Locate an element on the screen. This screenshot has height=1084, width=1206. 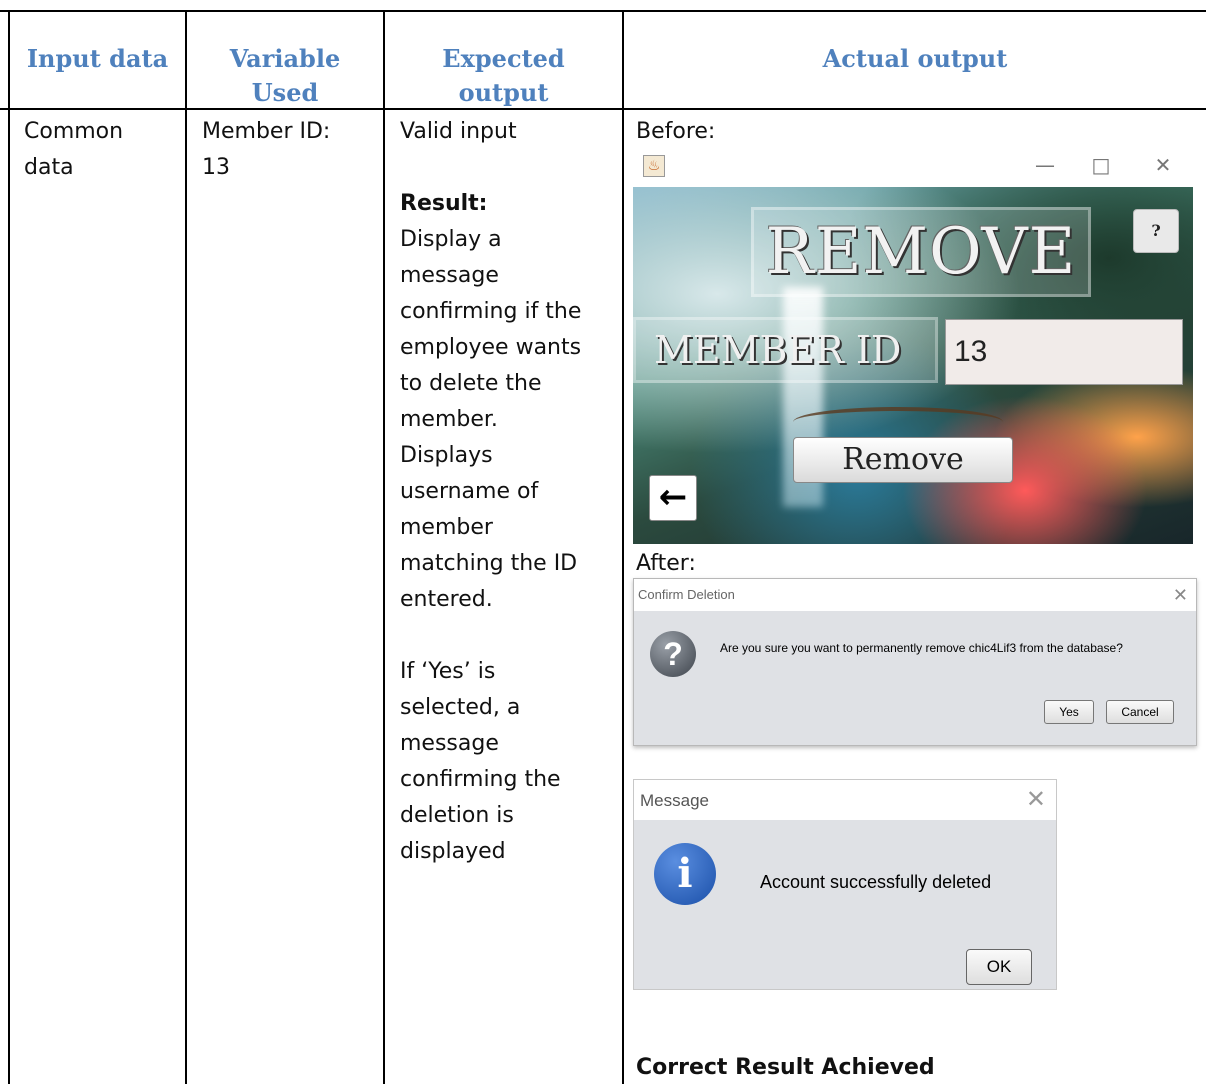
header-expected-output: Expected output is located at coordinates (503, 76).